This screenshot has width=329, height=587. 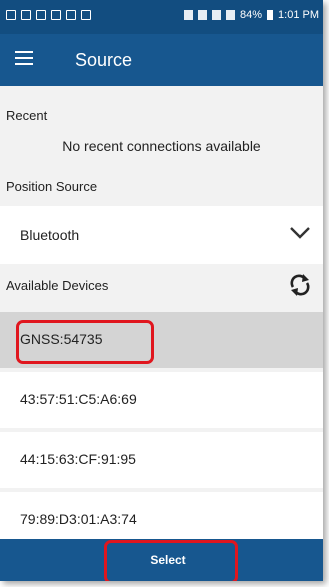 What do you see at coordinates (57, 285) in the screenshot?
I see `available-devices-label: Available Devices` at bounding box center [57, 285].